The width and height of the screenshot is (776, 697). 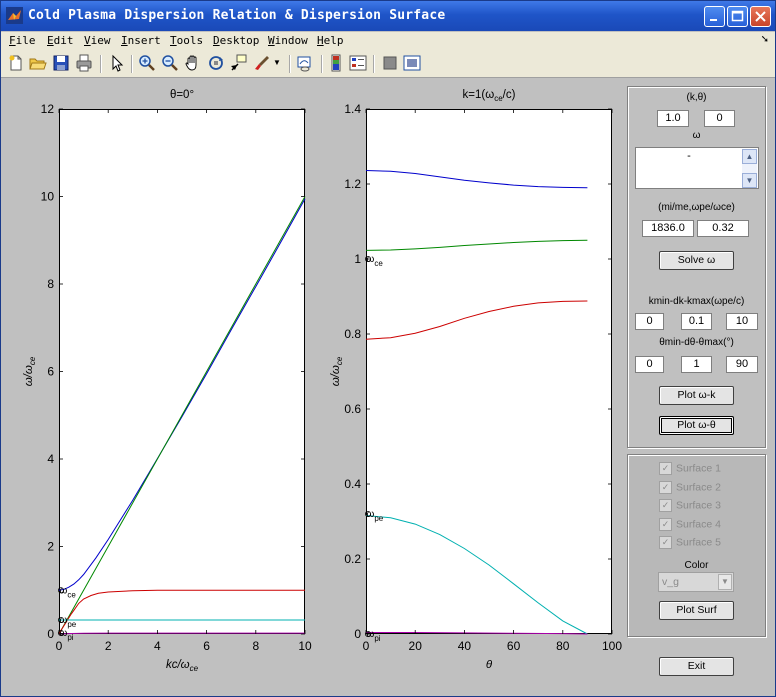 What do you see at coordinates (668, 228) in the screenshot?
I see `mi-me-input: 1836.0` at bounding box center [668, 228].